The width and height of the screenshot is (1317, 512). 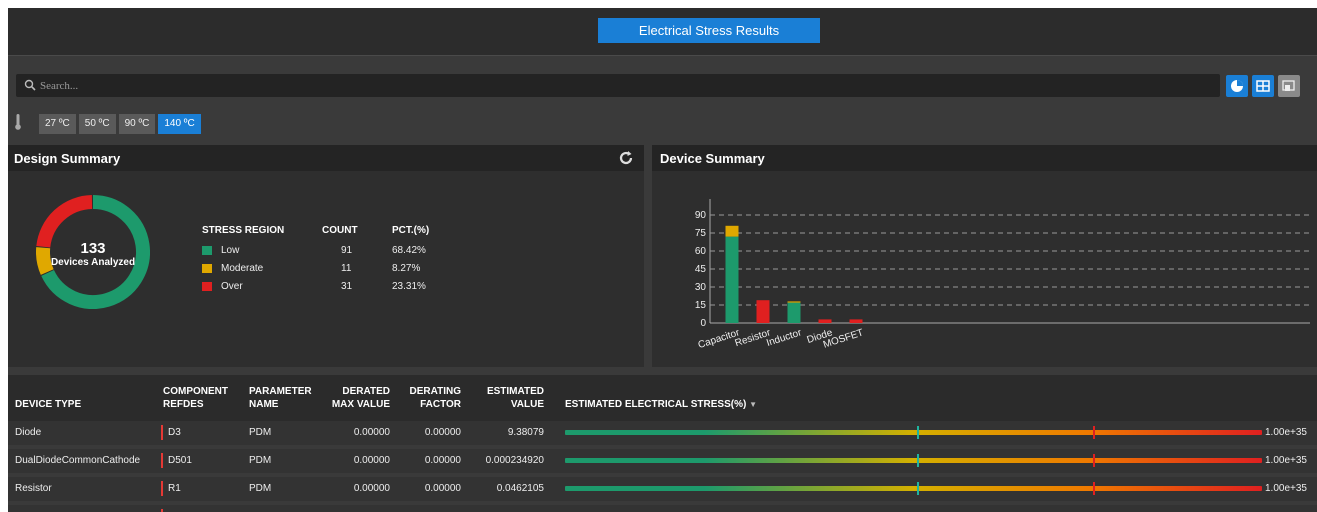 What do you see at coordinates (263, 405) in the screenshot?
I see `col-parameter-2: NAME` at bounding box center [263, 405].